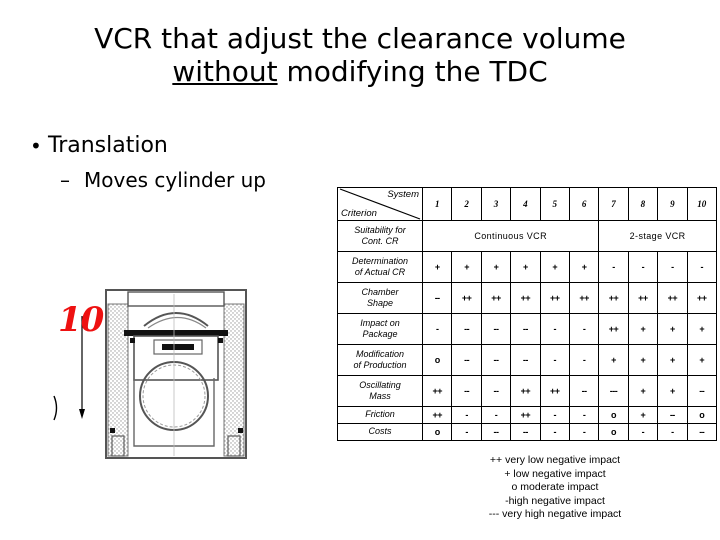  What do you see at coordinates (380, 241) in the screenshot?
I see `row-label-suitability-line2: Cont. CR` at bounding box center [380, 241].